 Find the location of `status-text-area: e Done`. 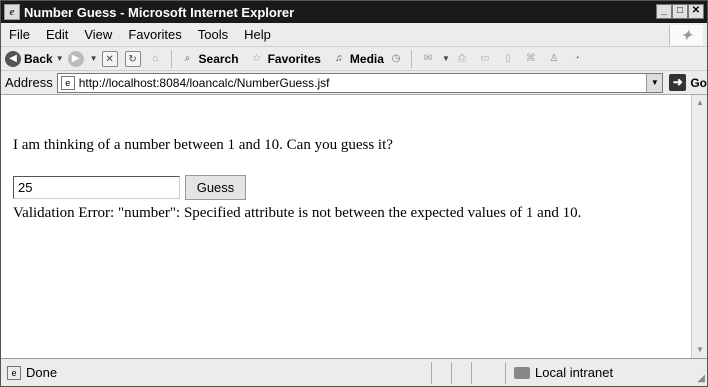

status-text-area: e Done is located at coordinates (219, 372).